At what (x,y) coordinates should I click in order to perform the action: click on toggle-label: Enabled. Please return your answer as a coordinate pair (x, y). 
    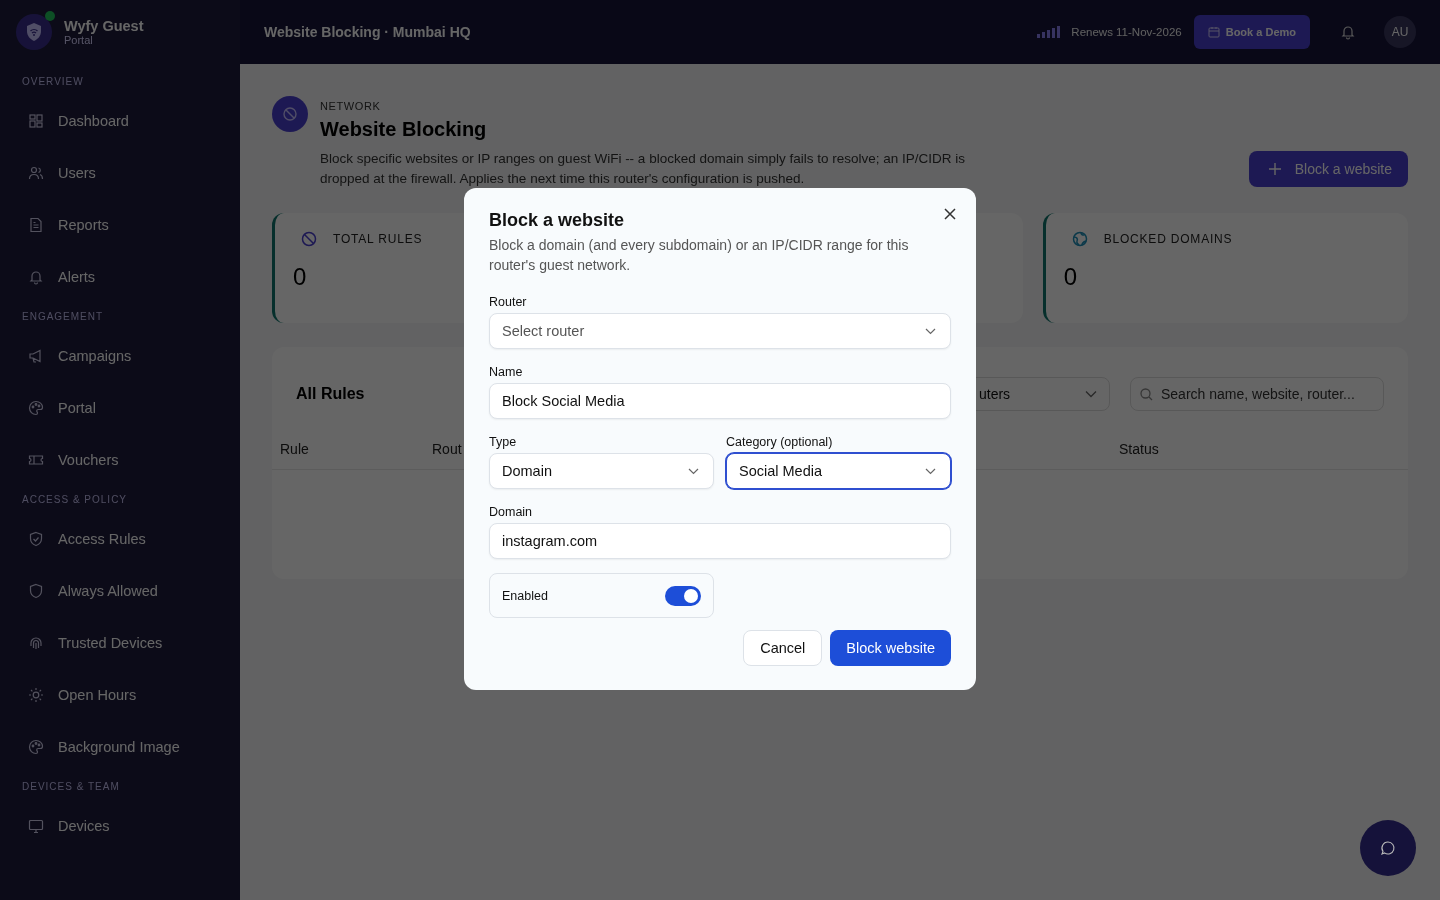
    Looking at the image, I should click on (525, 595).